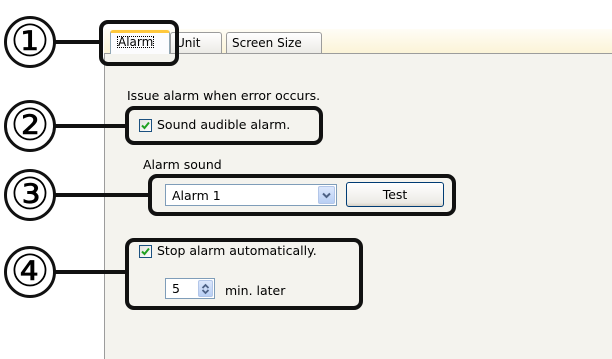 This screenshot has width=612, height=359. Describe the element at coordinates (188, 43) in the screenshot. I see `tab-label: Unit` at that location.